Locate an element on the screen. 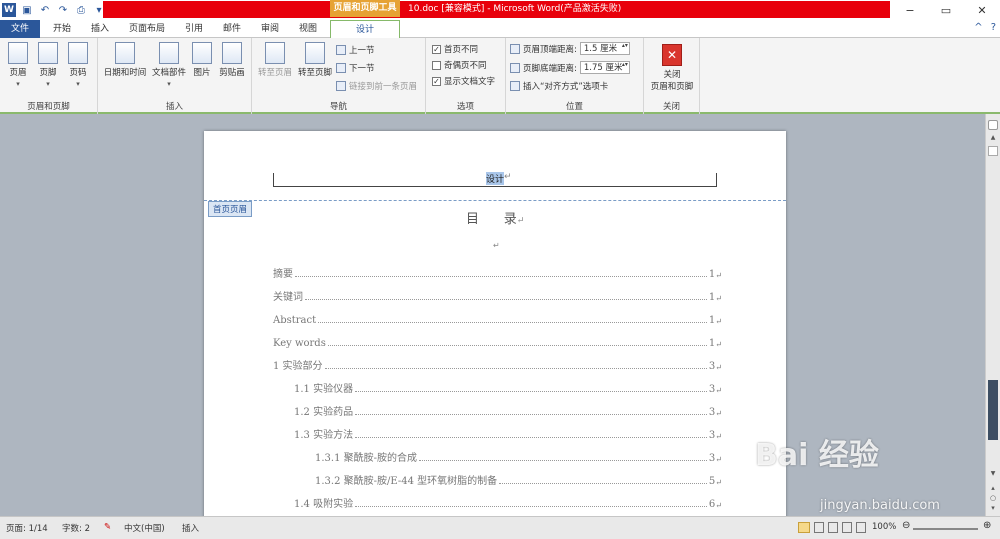 The width and height of the screenshot is (1000, 539). redo-icon: ↷ is located at coordinates (63, 10).